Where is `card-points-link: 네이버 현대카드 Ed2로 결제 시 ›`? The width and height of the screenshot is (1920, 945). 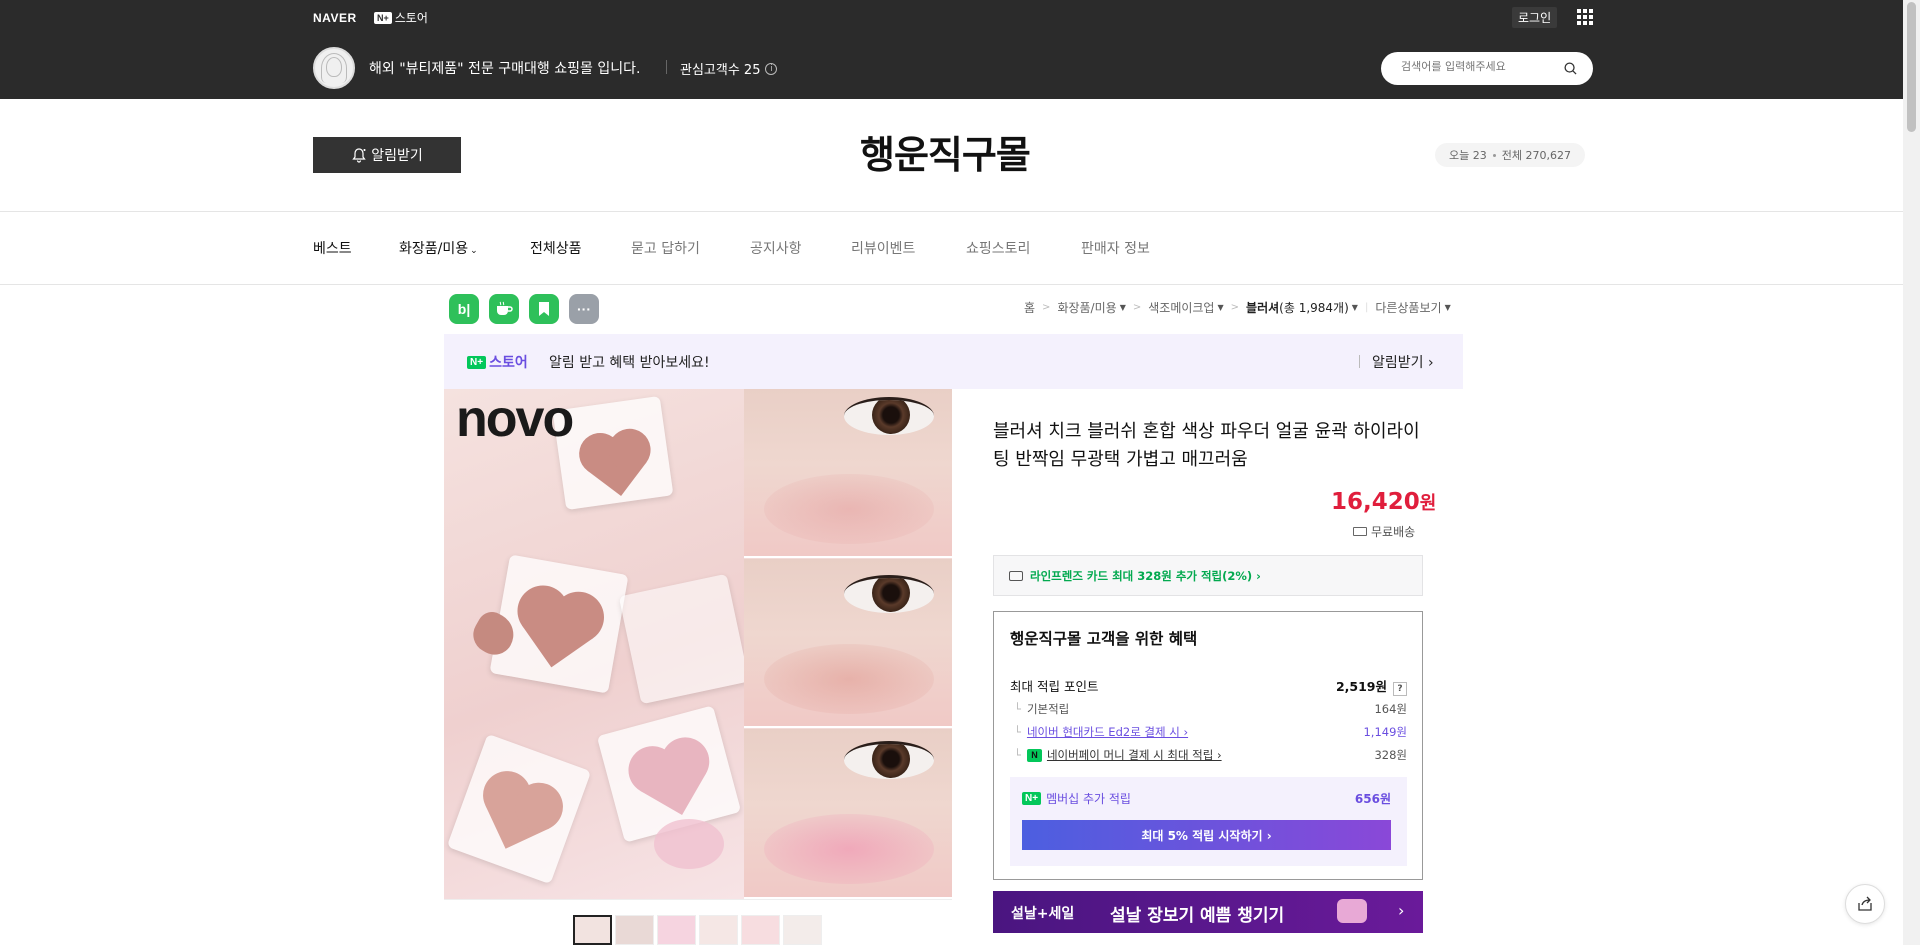
card-points-link: 네이버 현대카드 Ed2로 결제 시 › is located at coordinates (1107, 732).